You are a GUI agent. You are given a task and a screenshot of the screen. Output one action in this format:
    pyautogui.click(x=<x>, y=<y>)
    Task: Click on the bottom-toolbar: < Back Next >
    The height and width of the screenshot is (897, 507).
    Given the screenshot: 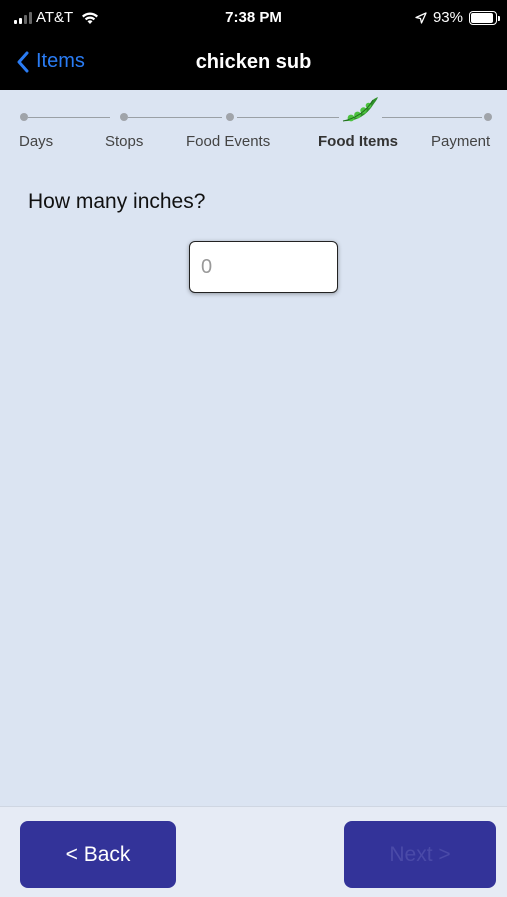 What is the action you would take?
    pyautogui.click(x=253, y=851)
    